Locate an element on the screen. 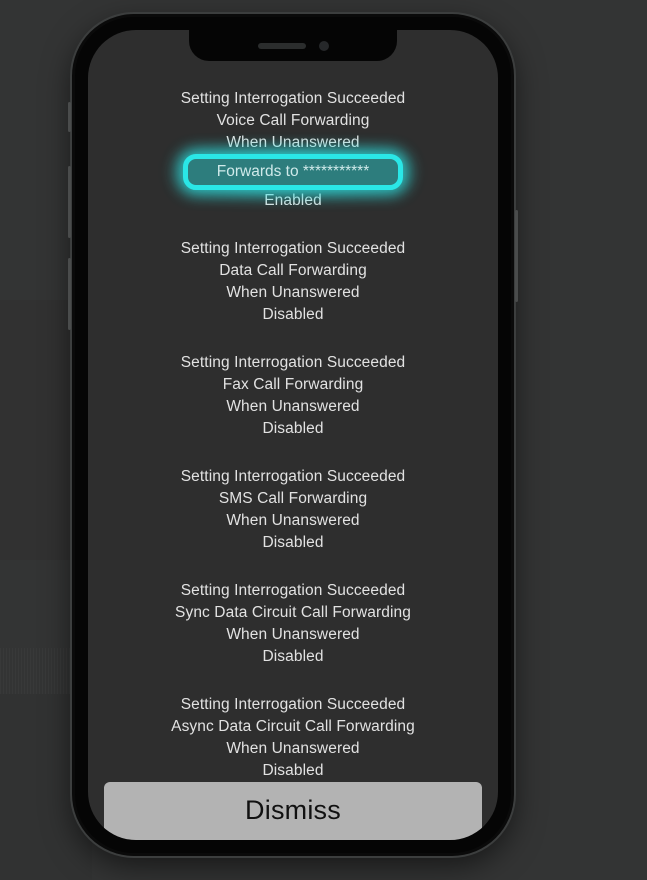  volume-up-button is located at coordinates (69, 202).